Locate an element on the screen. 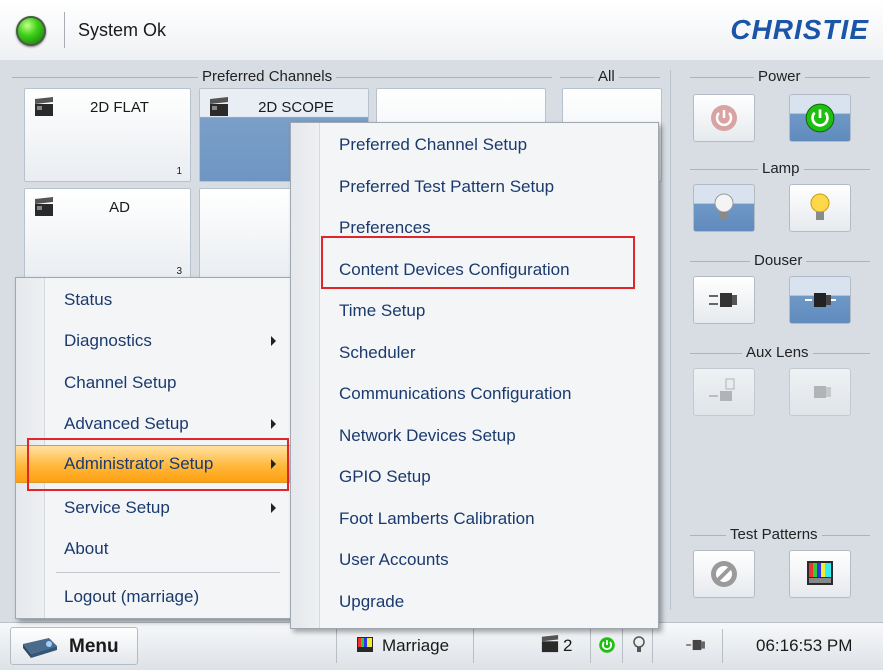 Image resolution: width=883 pixels, height=670 pixels. menu-item-channel-setup: Channel Setup is located at coordinates (153, 383).